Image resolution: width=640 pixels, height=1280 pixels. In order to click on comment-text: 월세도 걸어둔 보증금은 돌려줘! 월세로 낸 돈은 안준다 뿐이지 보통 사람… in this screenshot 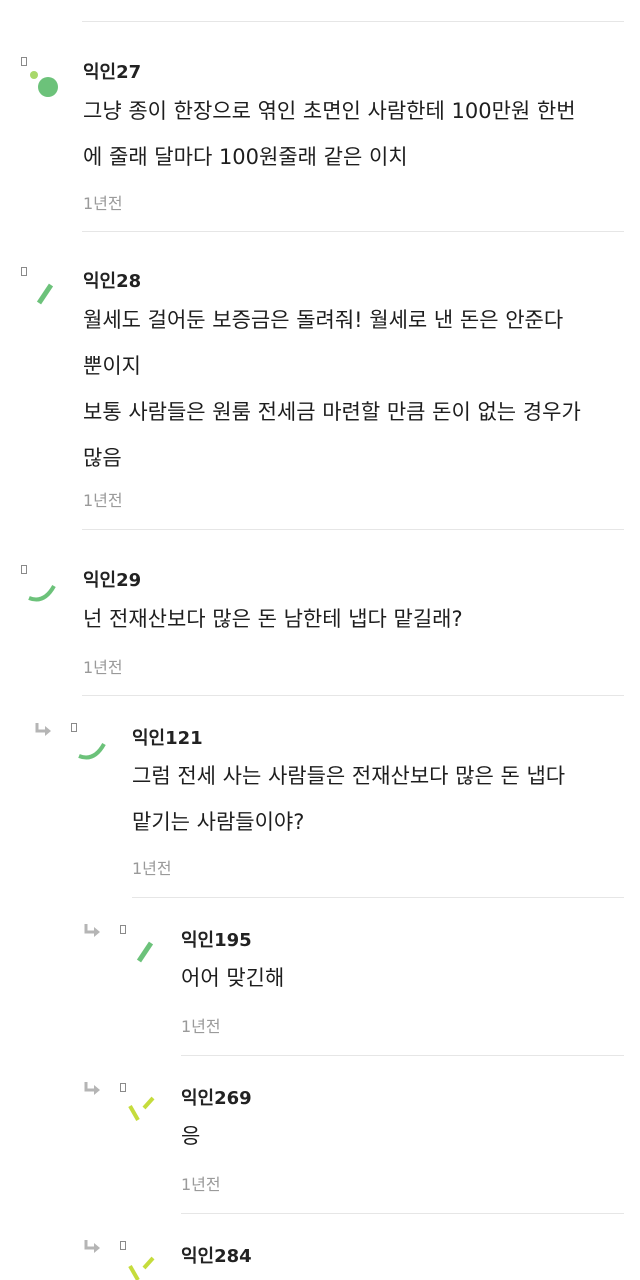, I will do `click(332, 389)`.